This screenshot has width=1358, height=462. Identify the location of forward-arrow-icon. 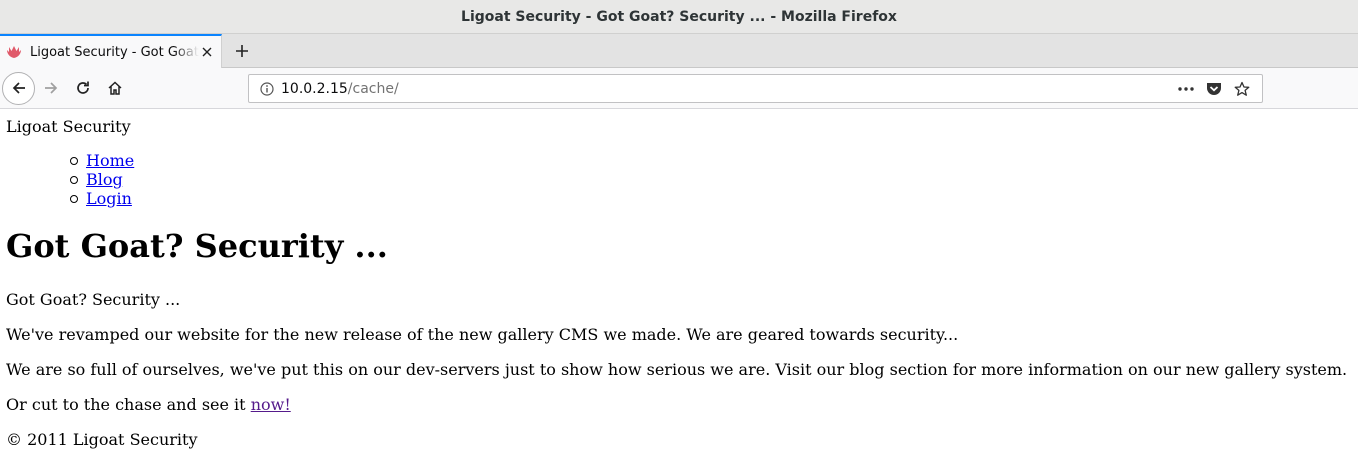
(51, 88).